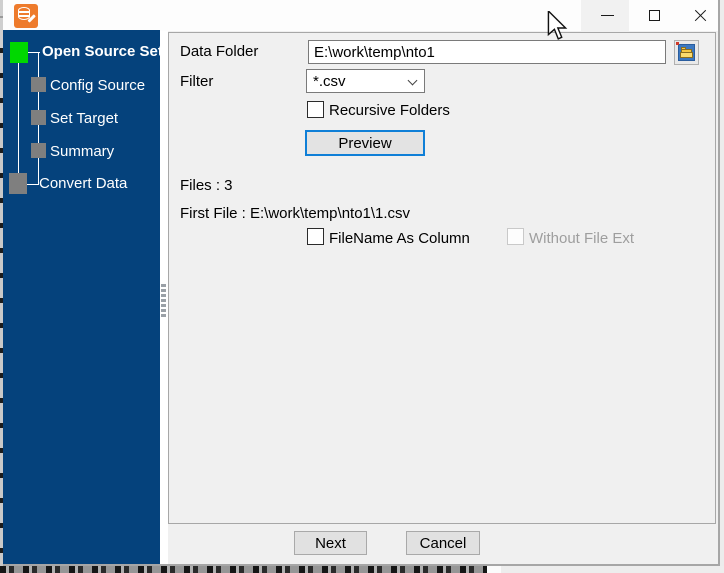 This screenshot has height=573, width=724. What do you see at coordinates (38, 150) in the screenshot?
I see `step-indicator-summary` at bounding box center [38, 150].